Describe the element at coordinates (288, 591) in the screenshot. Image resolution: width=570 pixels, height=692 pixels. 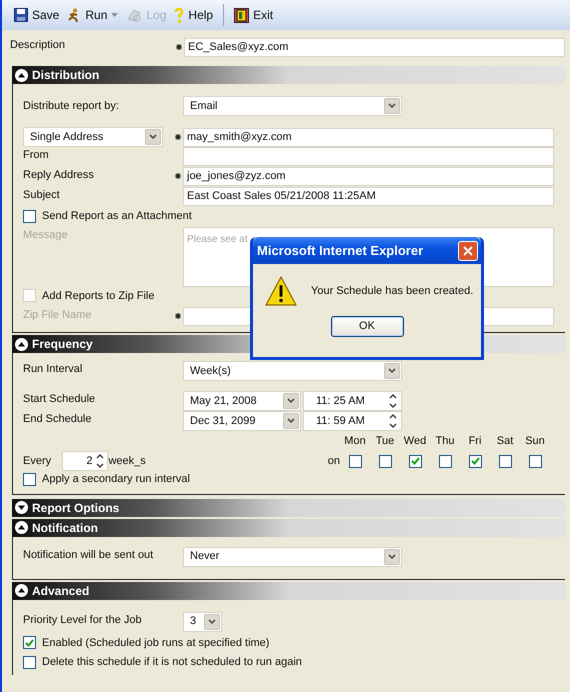
I see `section-header: Advanced` at that location.